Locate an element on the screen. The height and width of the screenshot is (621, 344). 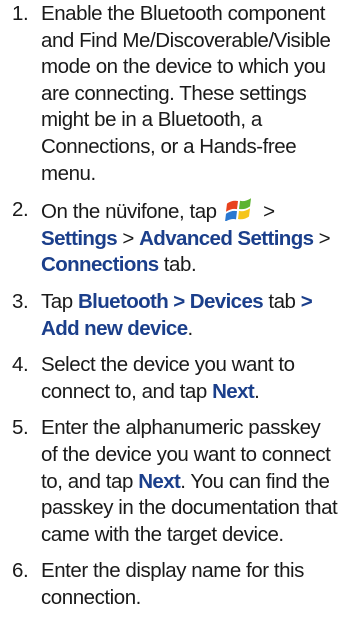
step-text: On the nüvifone, tap is located at coordinates (131, 212).